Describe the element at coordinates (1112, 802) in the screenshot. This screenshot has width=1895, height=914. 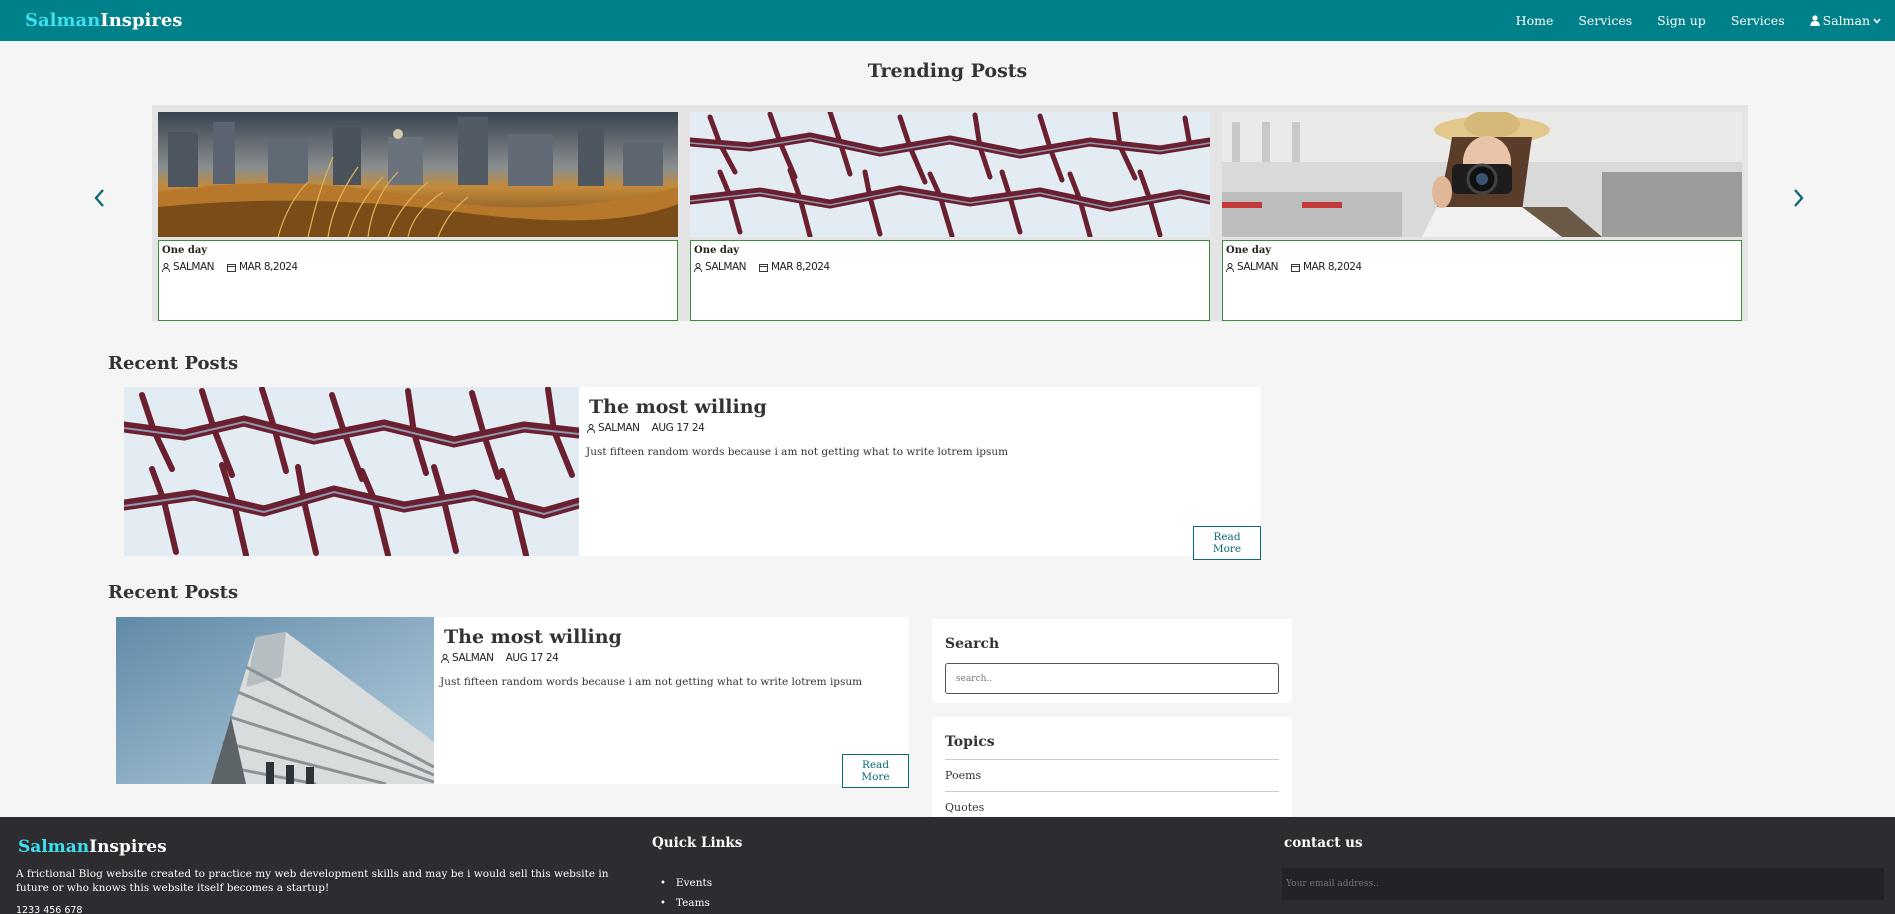
I see `topic-item-quotes: Quotes` at that location.